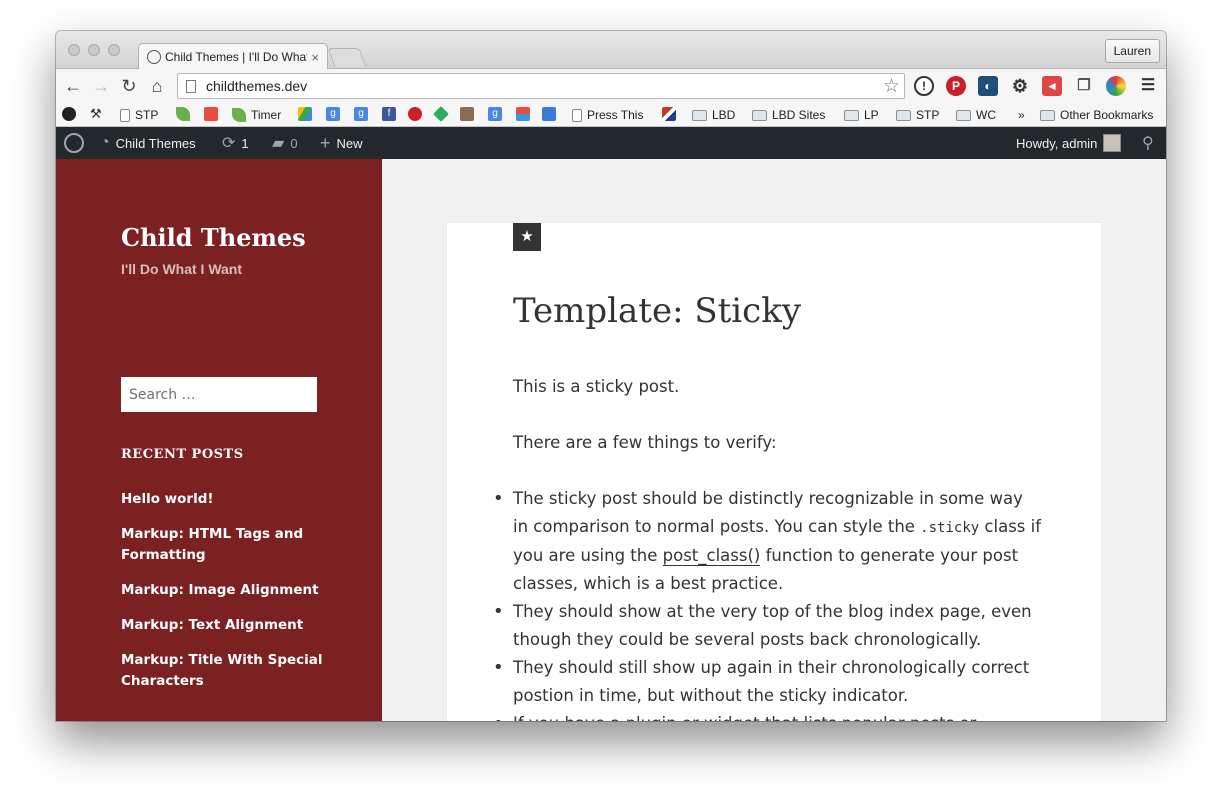 The height and width of the screenshot is (802, 1222). Describe the element at coordinates (1021, 115) in the screenshot. I see `bookmarks-overflow-button: »` at that location.